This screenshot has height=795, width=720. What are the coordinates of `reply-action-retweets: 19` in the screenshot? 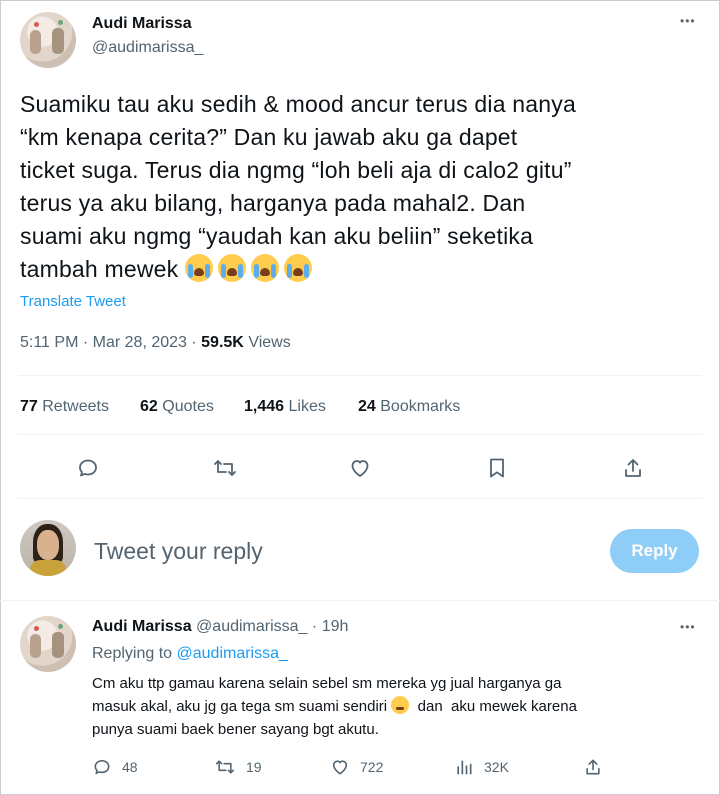 It's located at (238, 767).